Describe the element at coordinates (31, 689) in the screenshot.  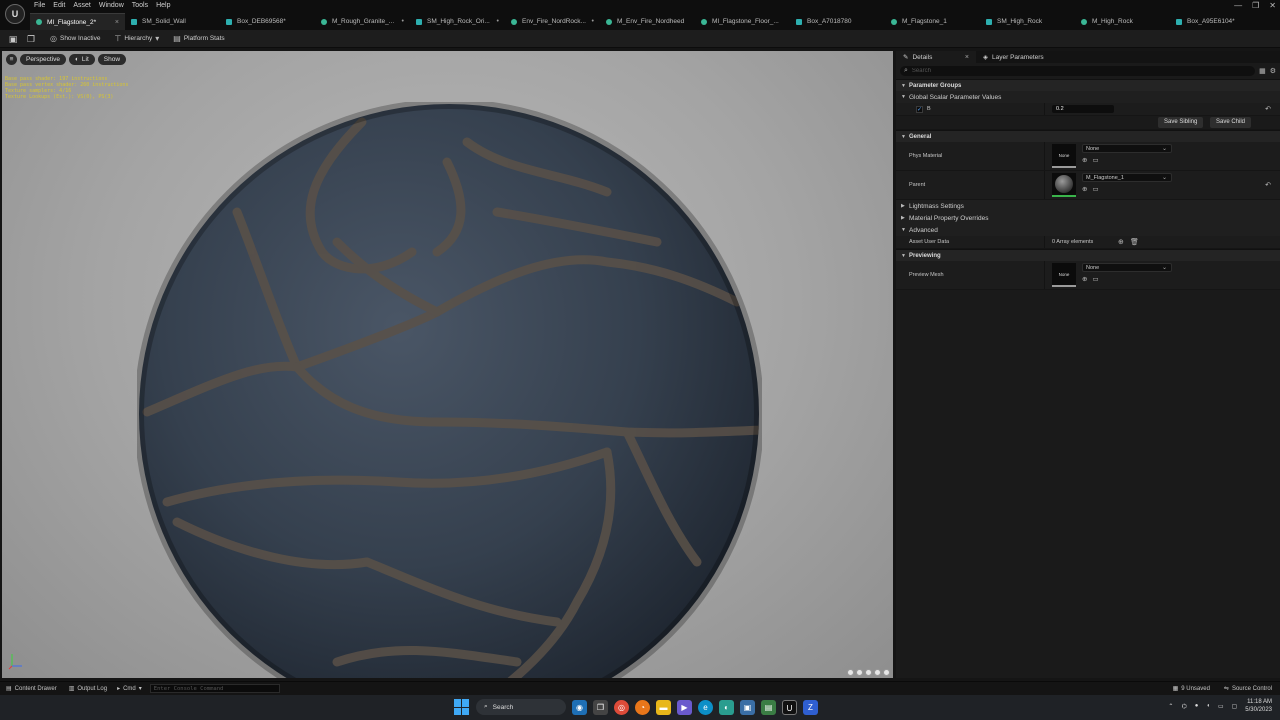
I see `content-drawer-button: ▤ Content Drawer` at that location.